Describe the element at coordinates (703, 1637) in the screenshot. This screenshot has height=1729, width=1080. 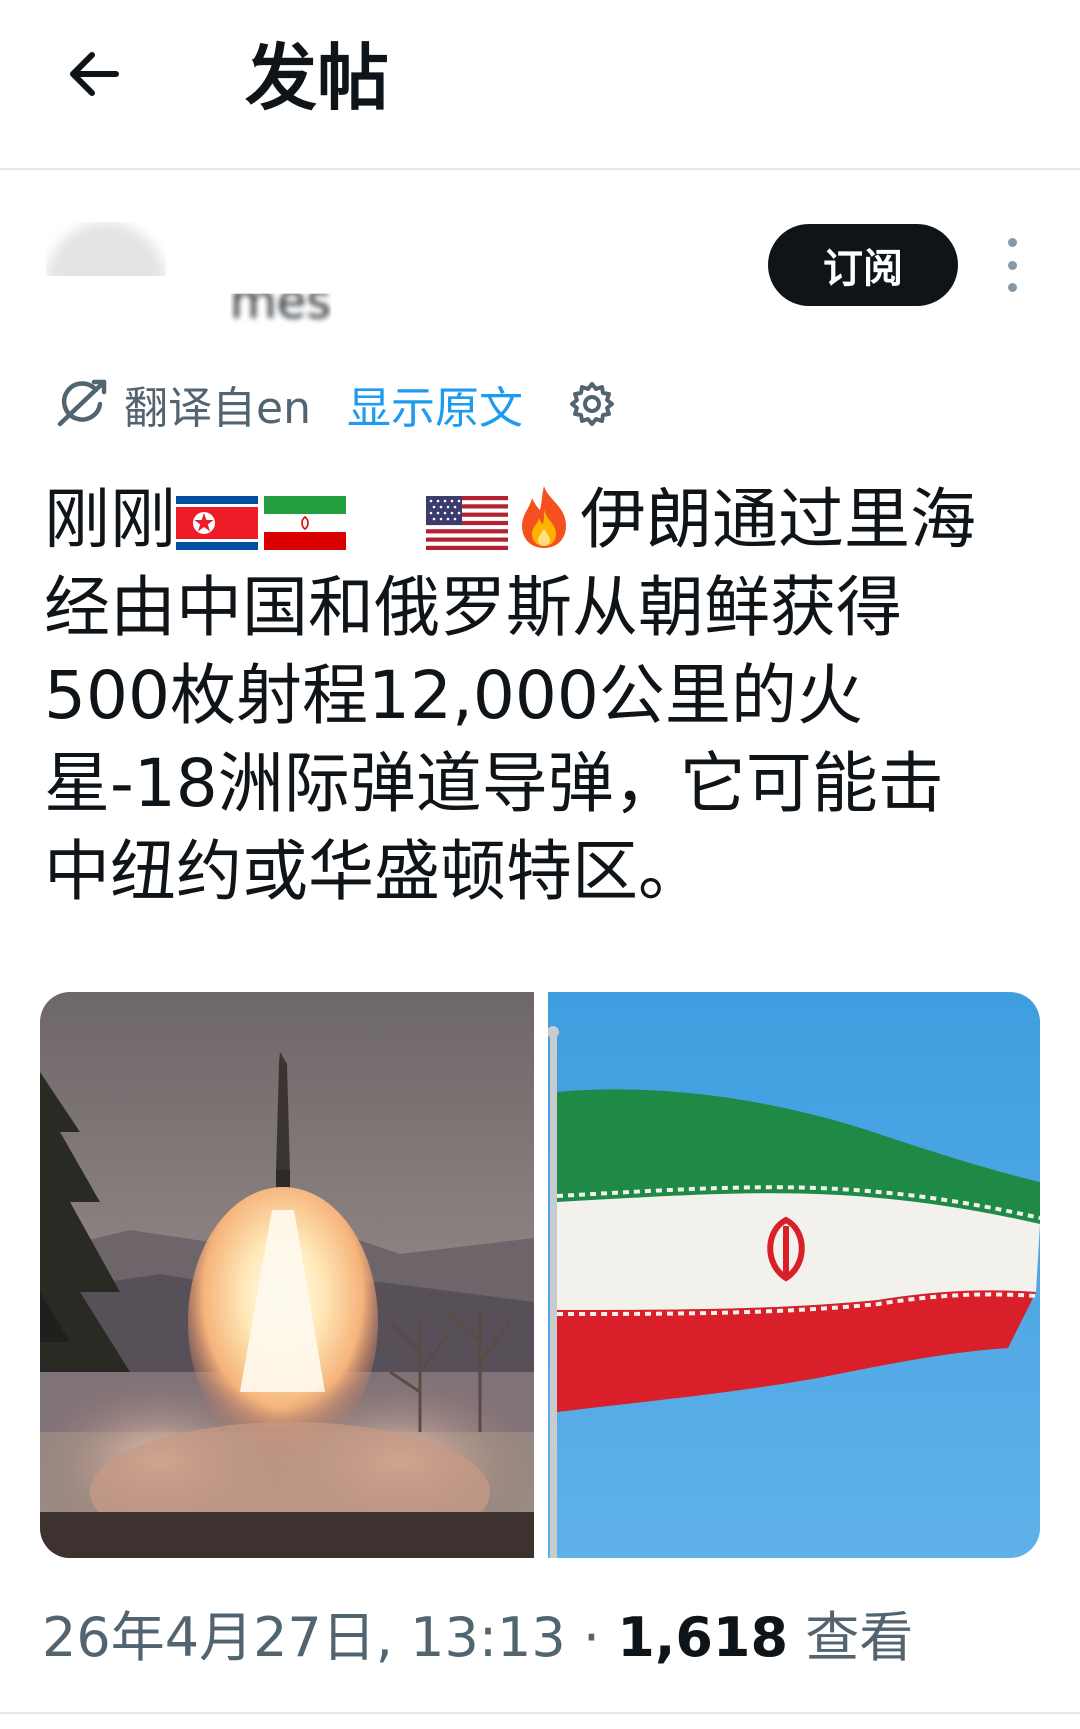
I see `views-count: 1,618` at that location.